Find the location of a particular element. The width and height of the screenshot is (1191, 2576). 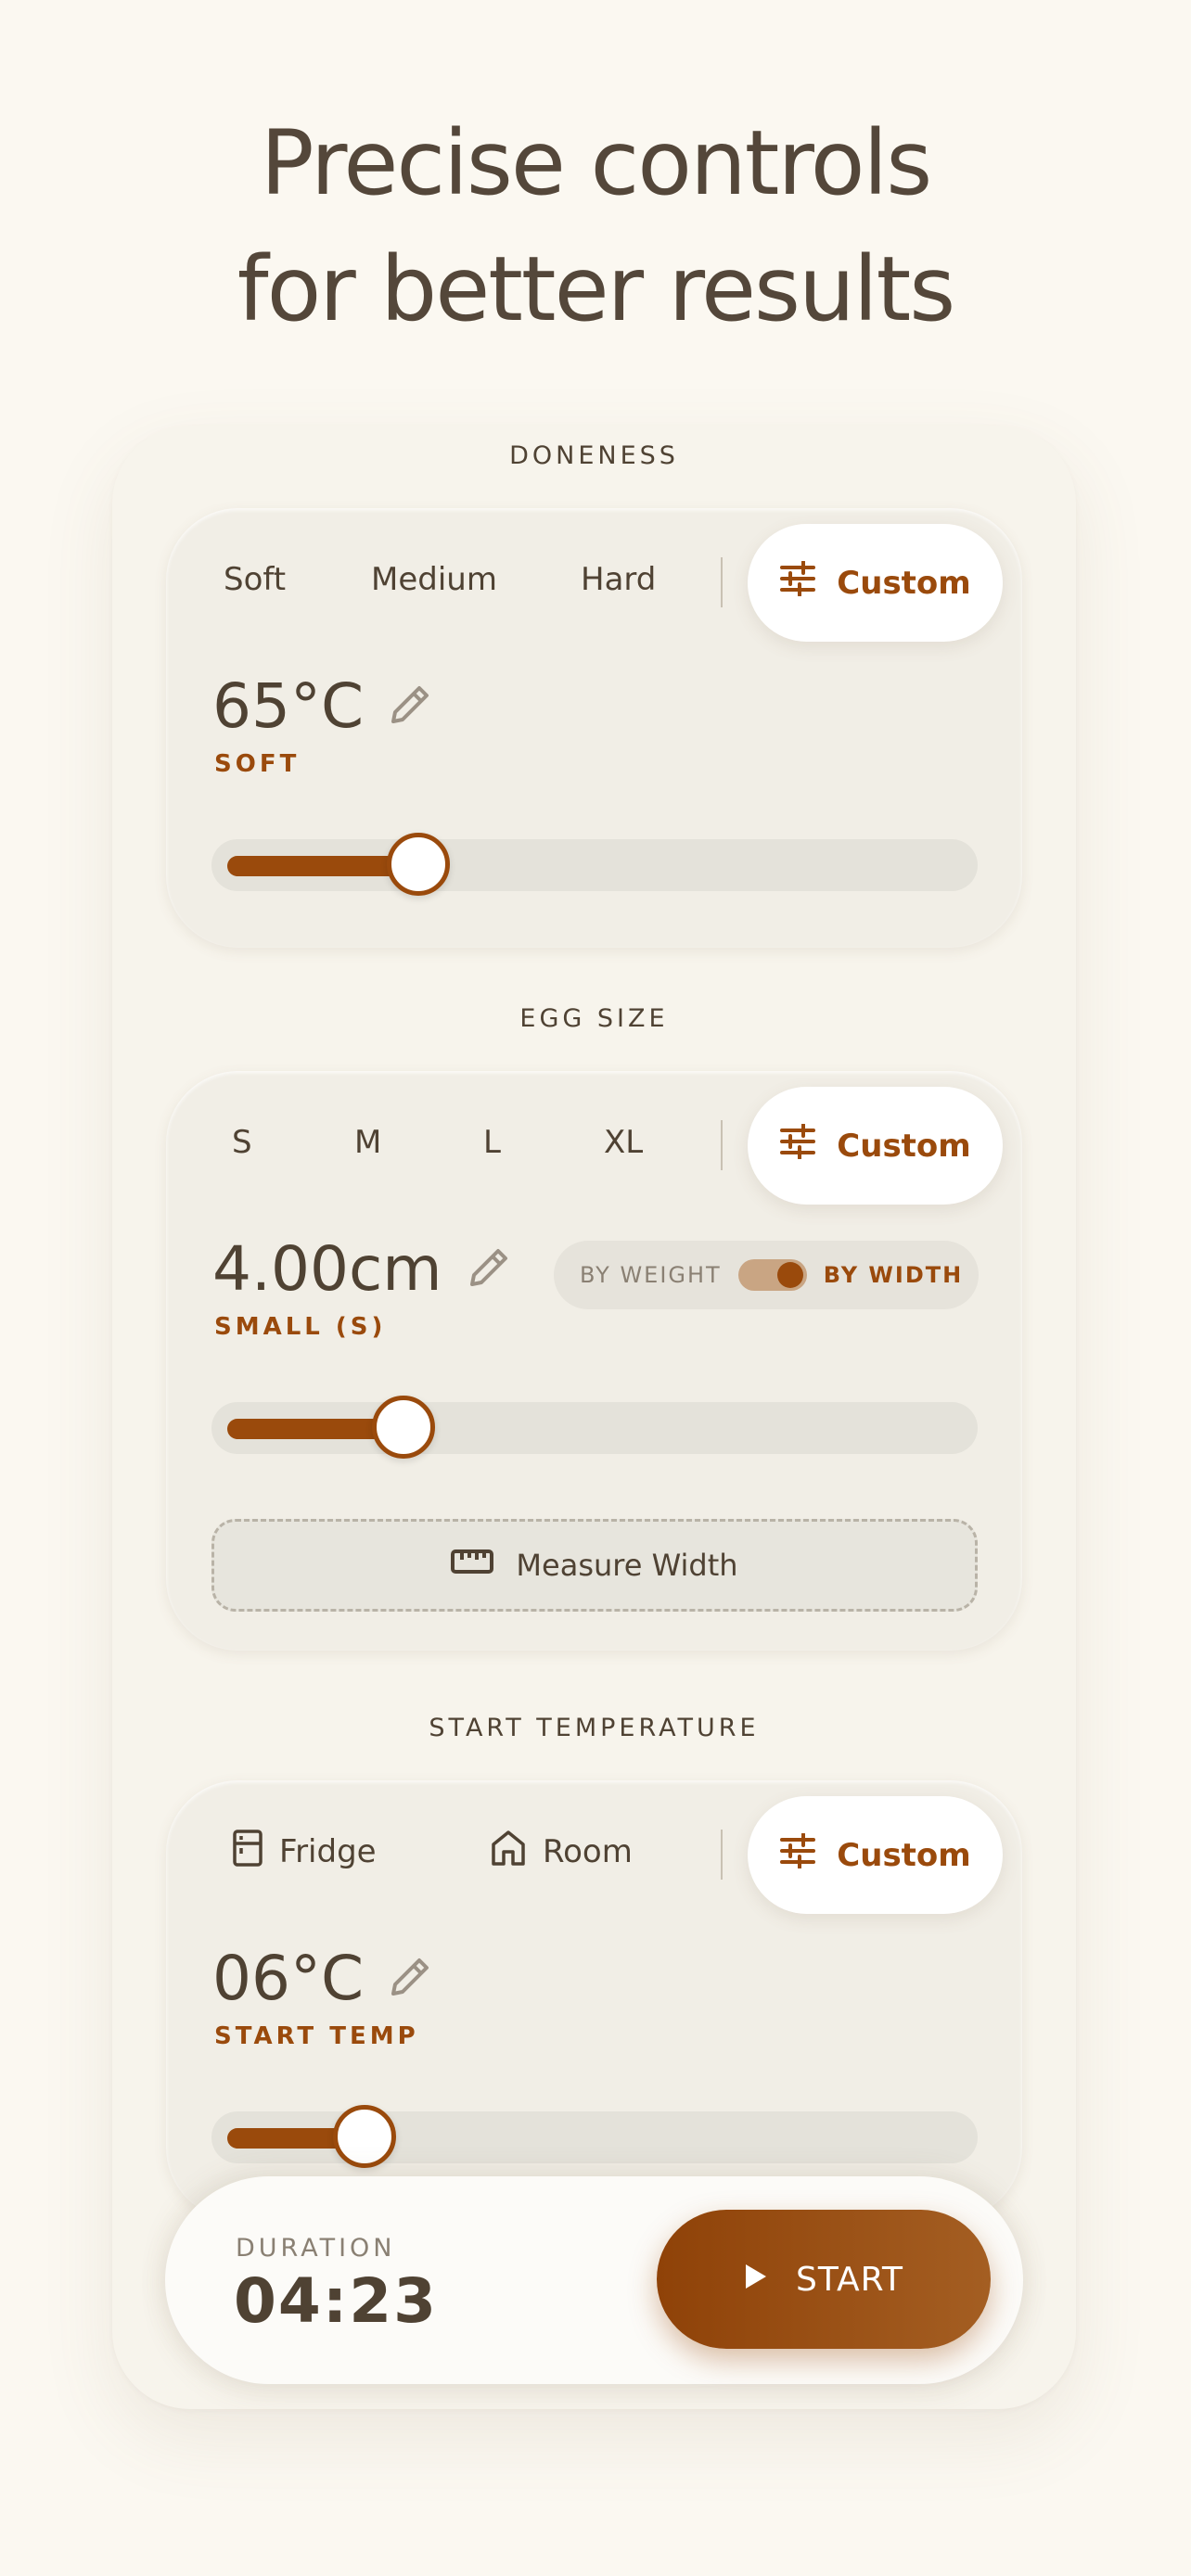

doneness-value: 65°C is located at coordinates (288, 706).